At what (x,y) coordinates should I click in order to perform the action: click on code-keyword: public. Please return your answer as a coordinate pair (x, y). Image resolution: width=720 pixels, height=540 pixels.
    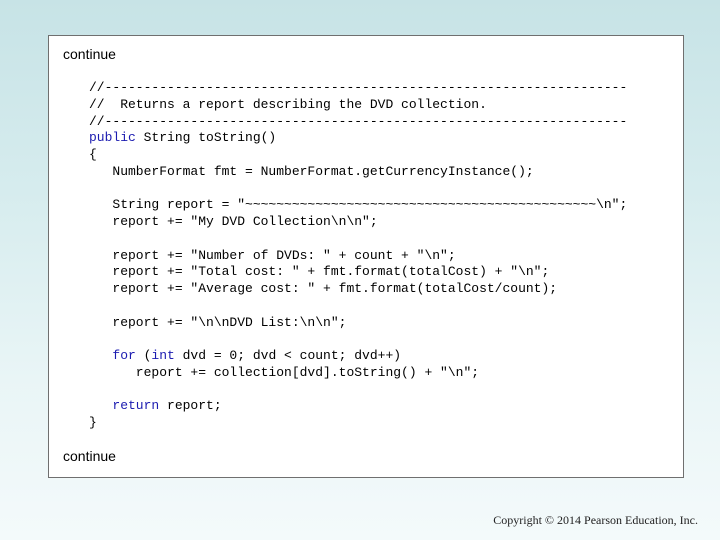
    Looking at the image, I should click on (112, 138).